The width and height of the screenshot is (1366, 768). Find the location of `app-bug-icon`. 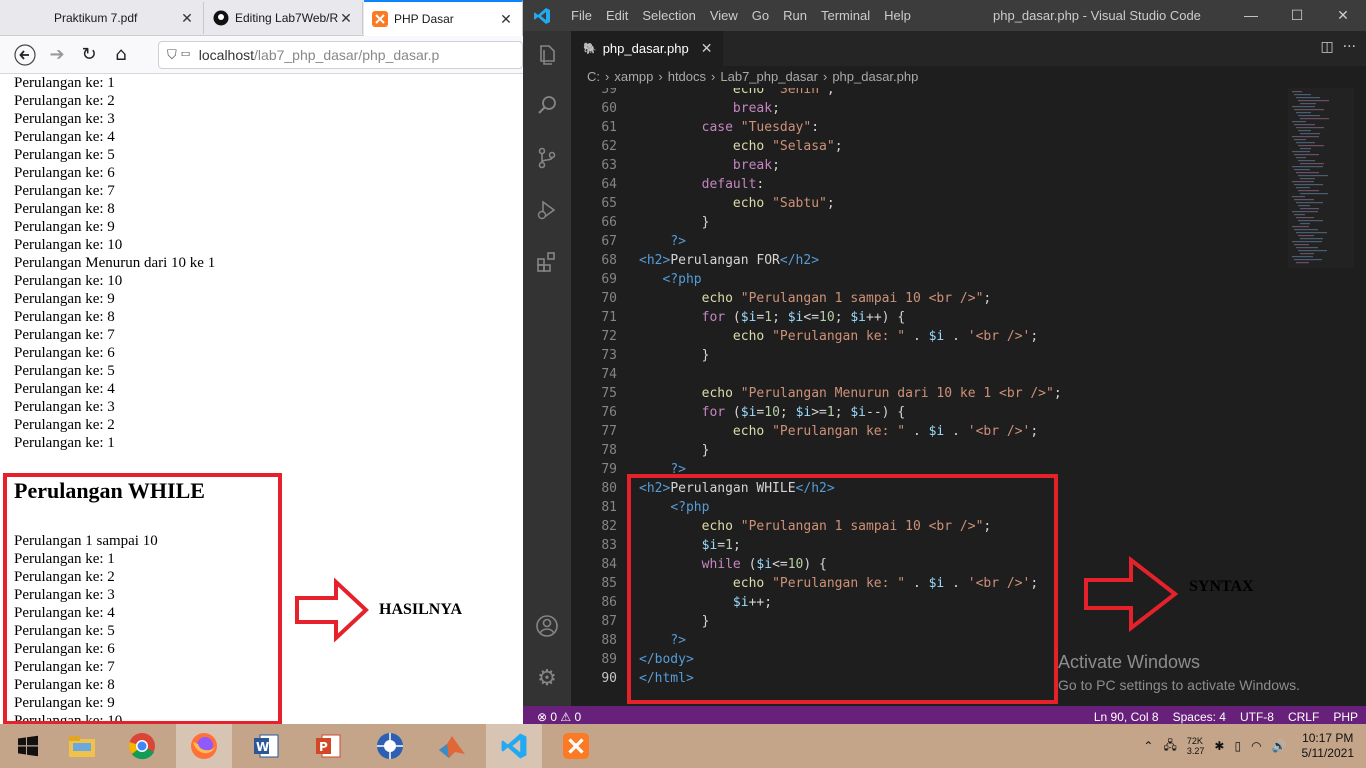

app-bug-icon is located at coordinates (390, 746).